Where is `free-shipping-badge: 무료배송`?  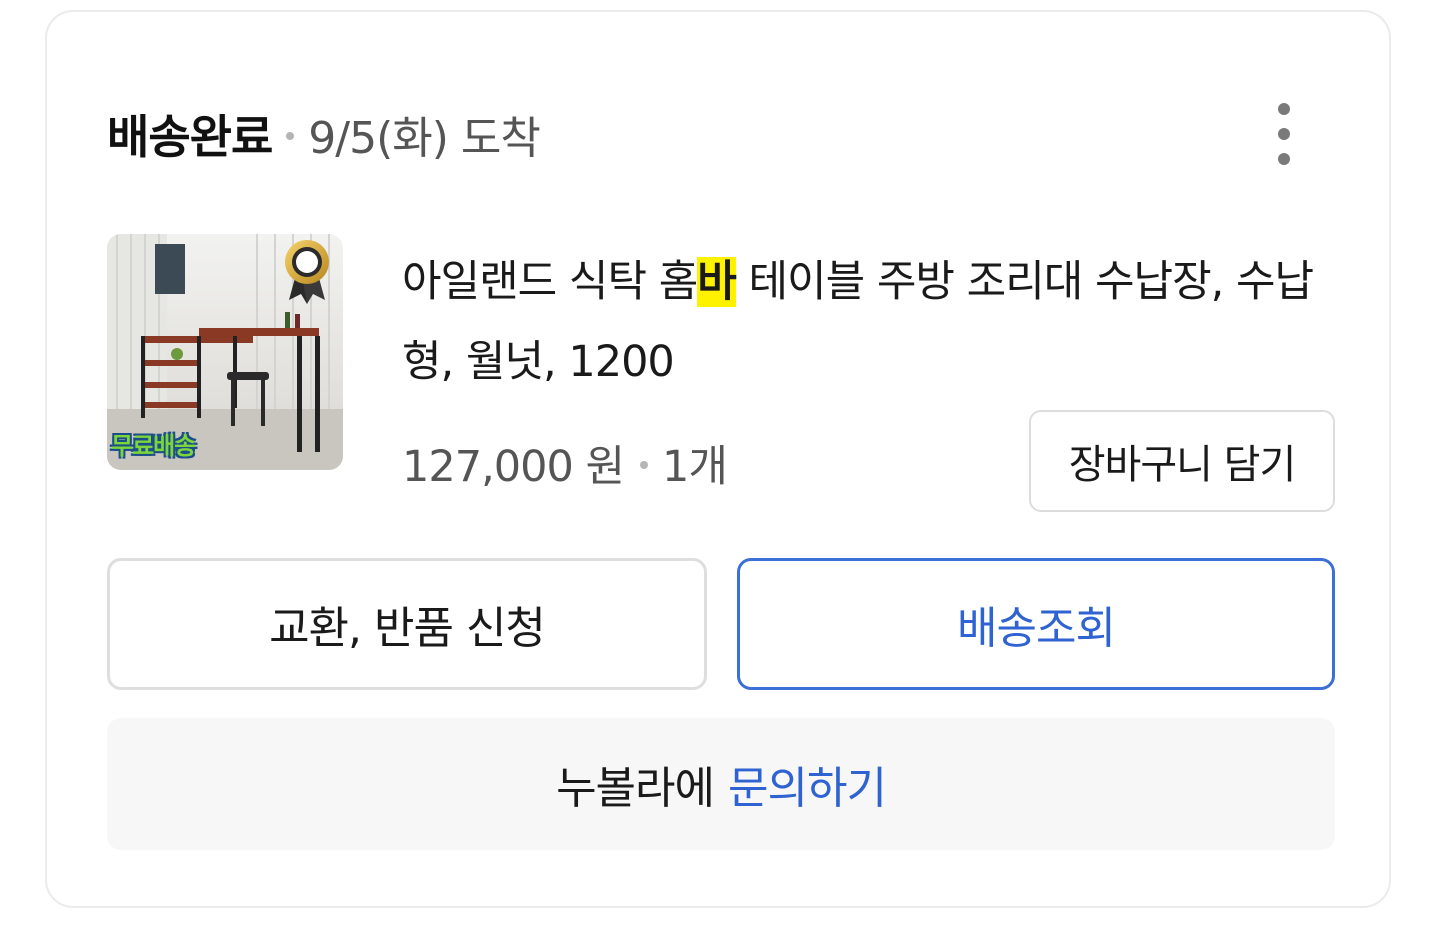
free-shipping-badge: 무료배송 is located at coordinates (153, 446).